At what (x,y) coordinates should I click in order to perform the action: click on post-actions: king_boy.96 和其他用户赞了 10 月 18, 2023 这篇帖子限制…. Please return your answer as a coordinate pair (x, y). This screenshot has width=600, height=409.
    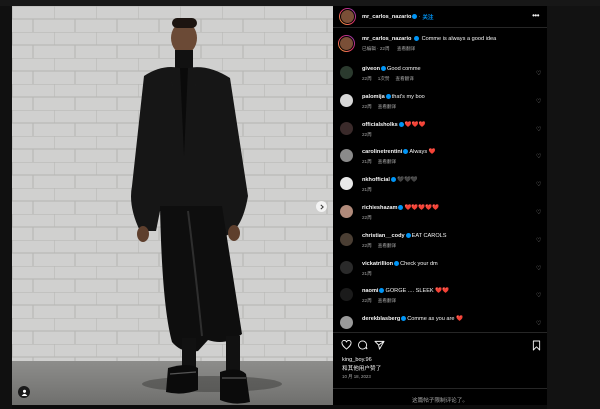
    Looking at the image, I should click on (440, 368).